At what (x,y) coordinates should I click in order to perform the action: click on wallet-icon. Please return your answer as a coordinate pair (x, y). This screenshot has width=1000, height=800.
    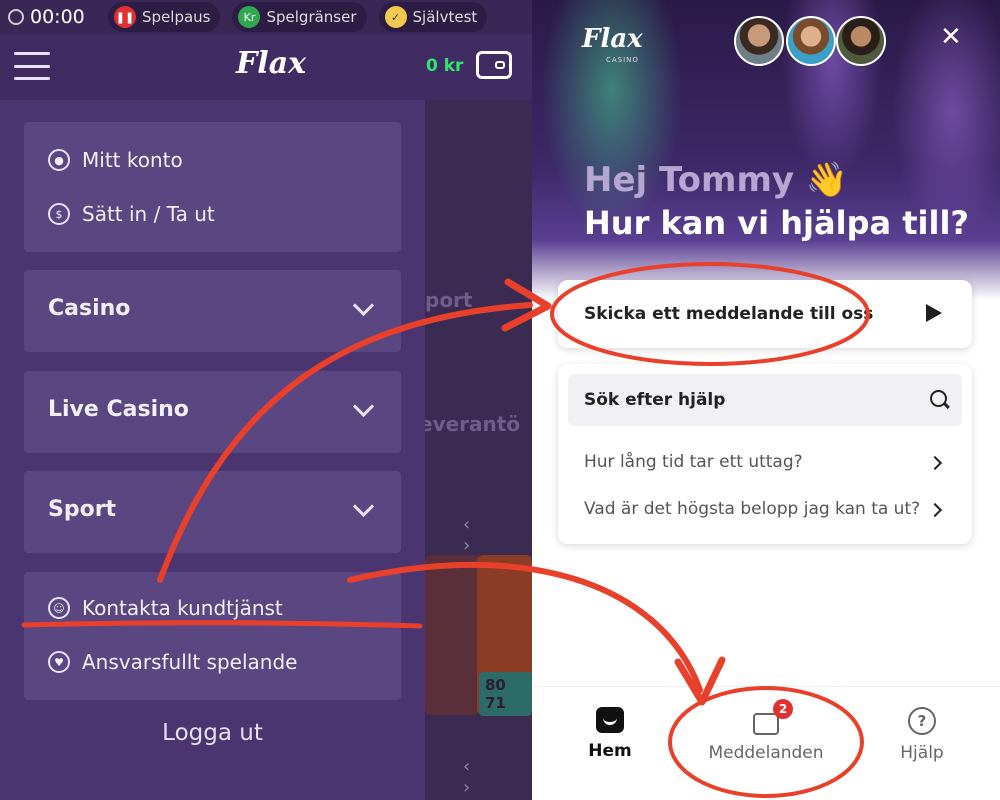
    Looking at the image, I should click on (494, 65).